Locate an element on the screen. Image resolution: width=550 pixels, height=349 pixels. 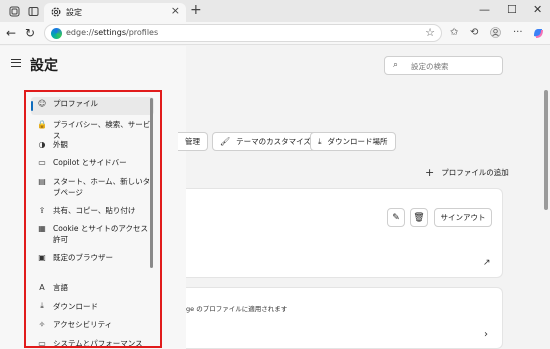
menu-icon is located at coordinates (16, 63).